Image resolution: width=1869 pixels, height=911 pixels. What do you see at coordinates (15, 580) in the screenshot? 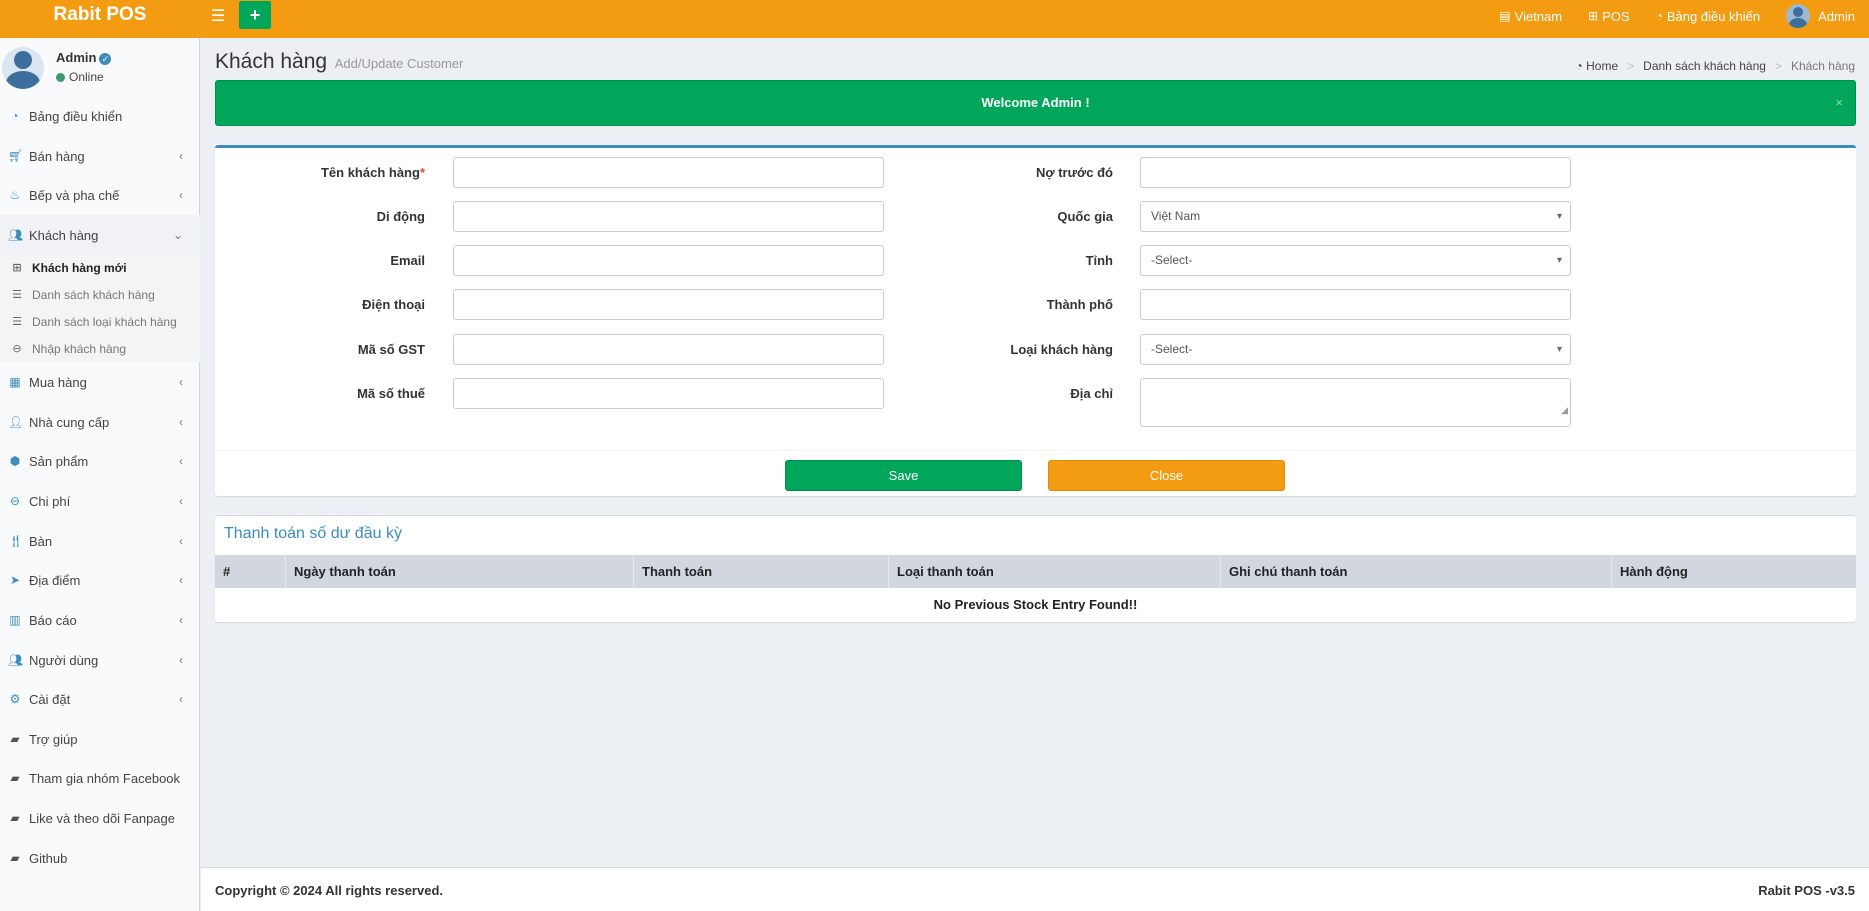
I see `location-arrow-icon: ➤` at bounding box center [15, 580].